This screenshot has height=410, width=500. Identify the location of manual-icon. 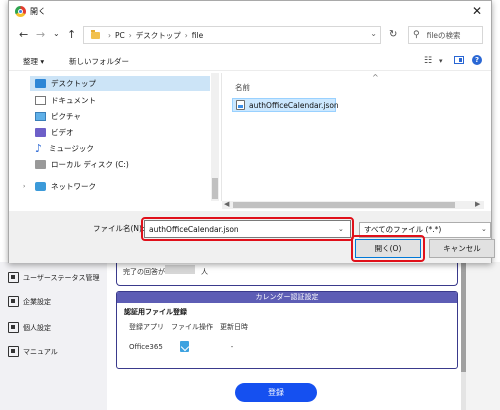
(13, 351).